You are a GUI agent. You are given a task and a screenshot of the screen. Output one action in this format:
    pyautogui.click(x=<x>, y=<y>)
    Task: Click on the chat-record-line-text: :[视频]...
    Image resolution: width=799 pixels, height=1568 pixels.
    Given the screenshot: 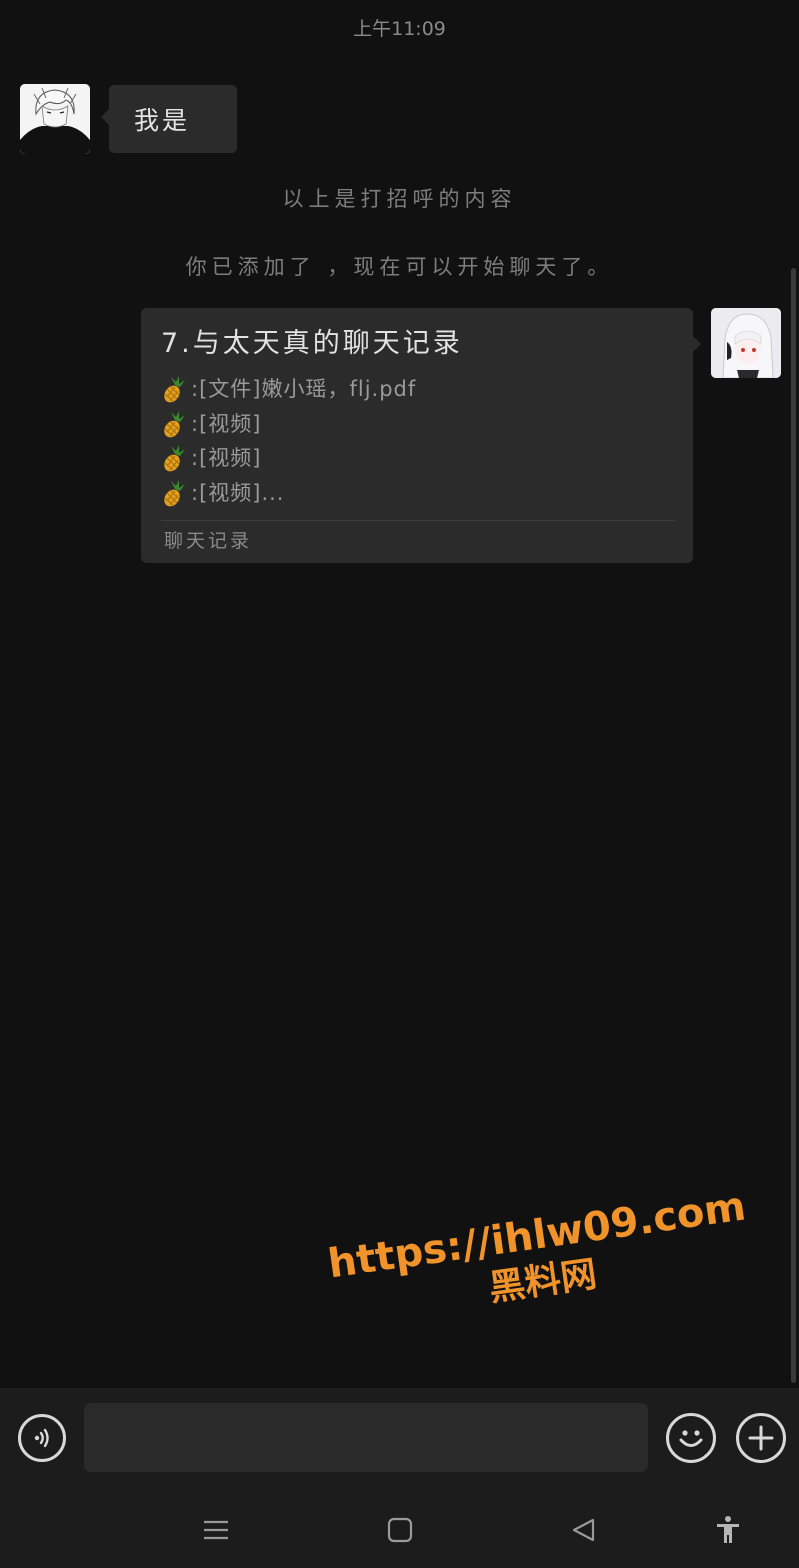 What is the action you would take?
    pyautogui.click(x=238, y=492)
    